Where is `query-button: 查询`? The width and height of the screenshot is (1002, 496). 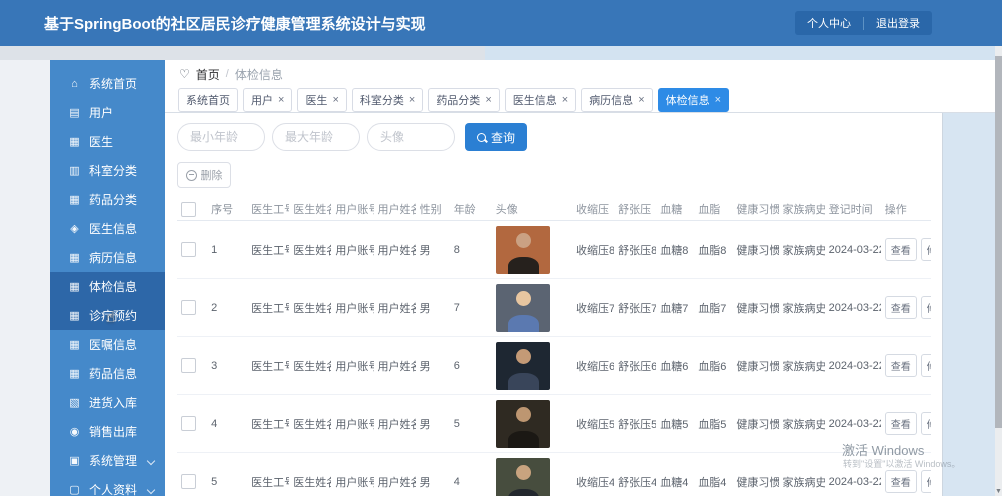
query-button: 查询 is located at coordinates (496, 137).